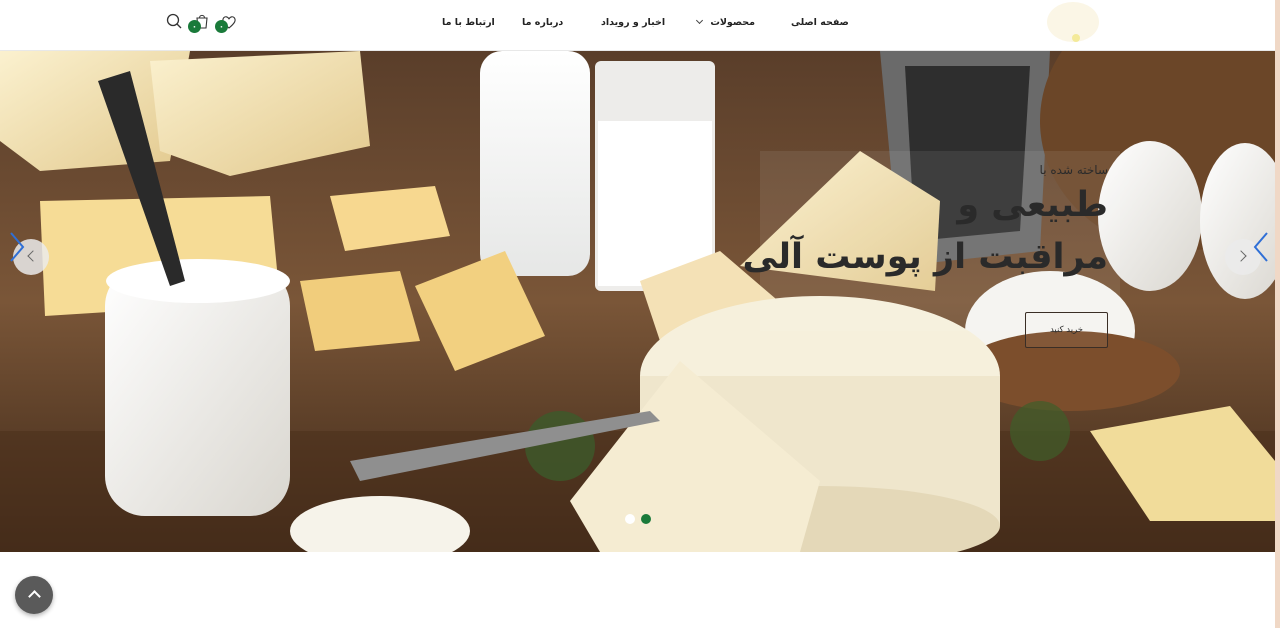 The width and height of the screenshot is (1280, 628). I want to click on nav-home-label: صفحه اصلی, so click(820, 22).